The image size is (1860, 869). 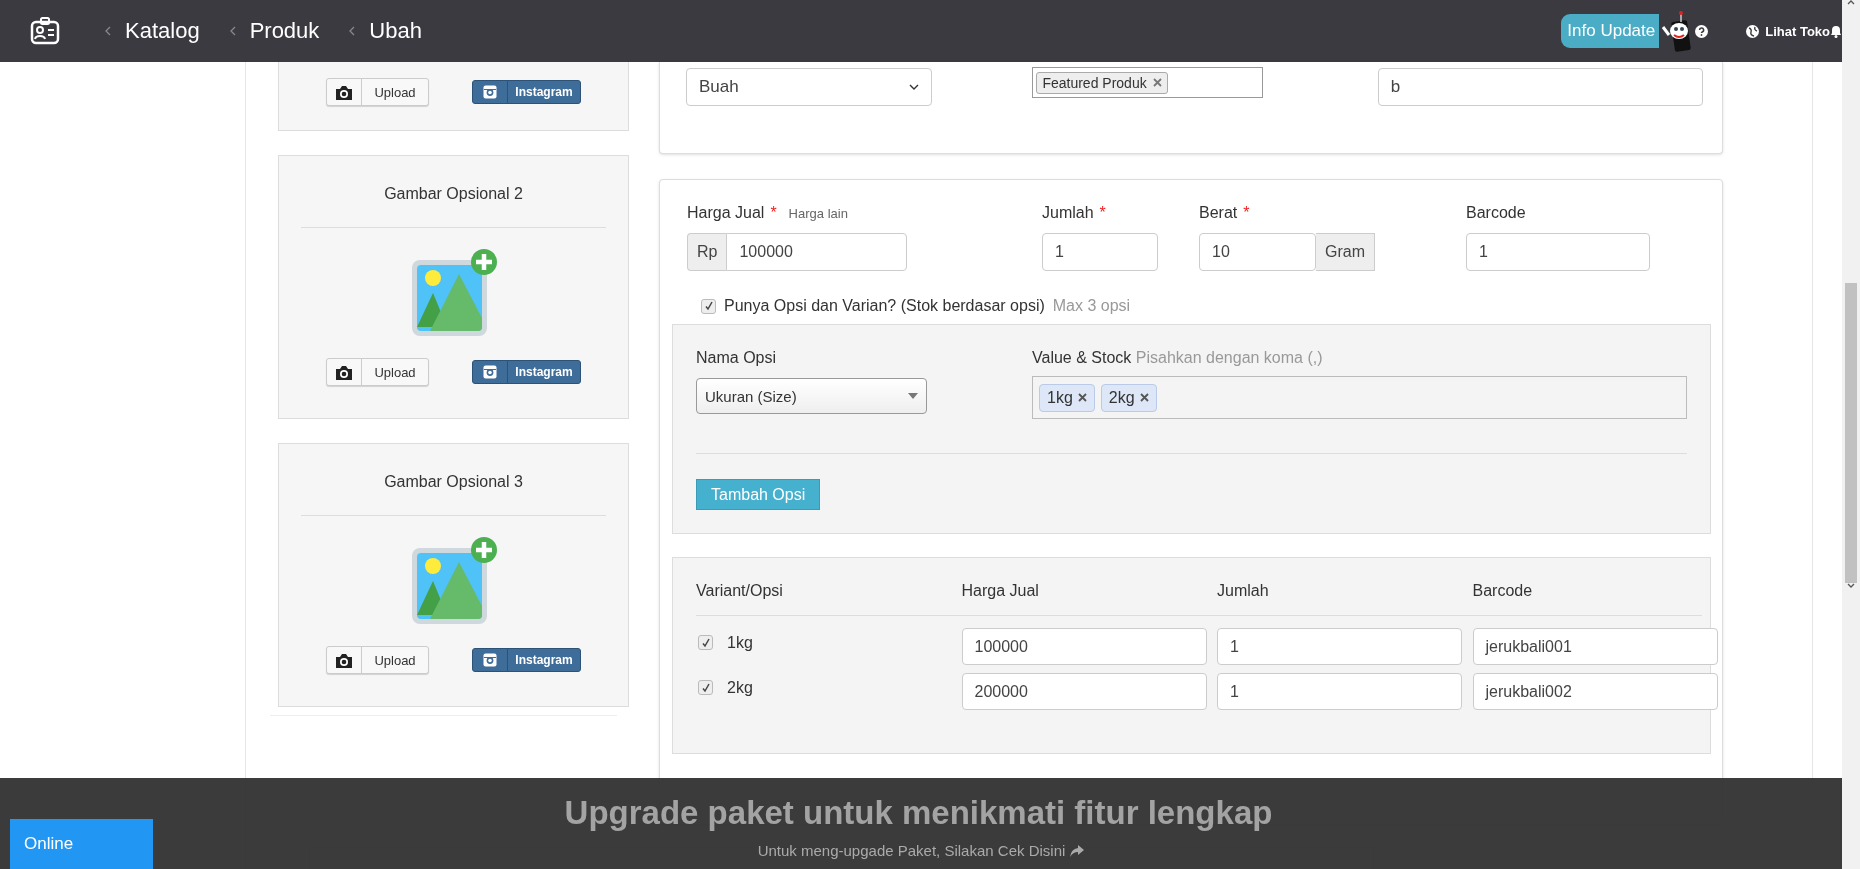 What do you see at coordinates (1753, 31) in the screenshot?
I see `globe-icon` at bounding box center [1753, 31].